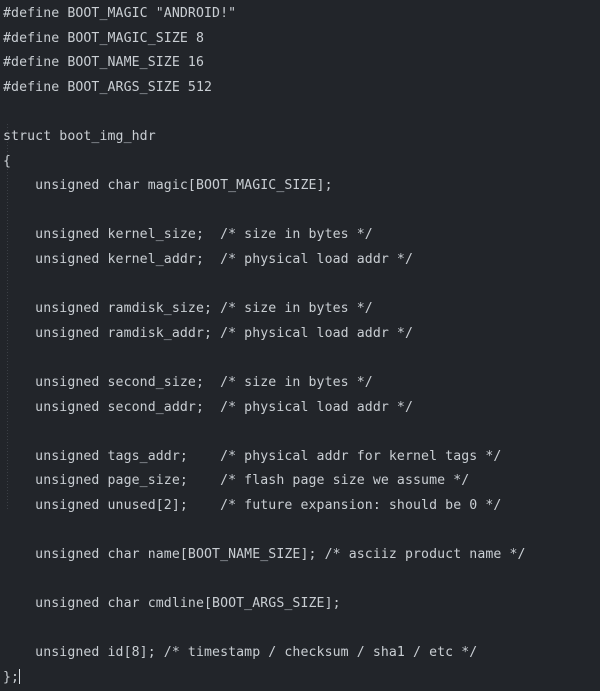 The height and width of the screenshot is (691, 600). What do you see at coordinates (108, 87) in the screenshot?
I see `code-line: #define BOOT_ARGS_SIZE 512` at bounding box center [108, 87].